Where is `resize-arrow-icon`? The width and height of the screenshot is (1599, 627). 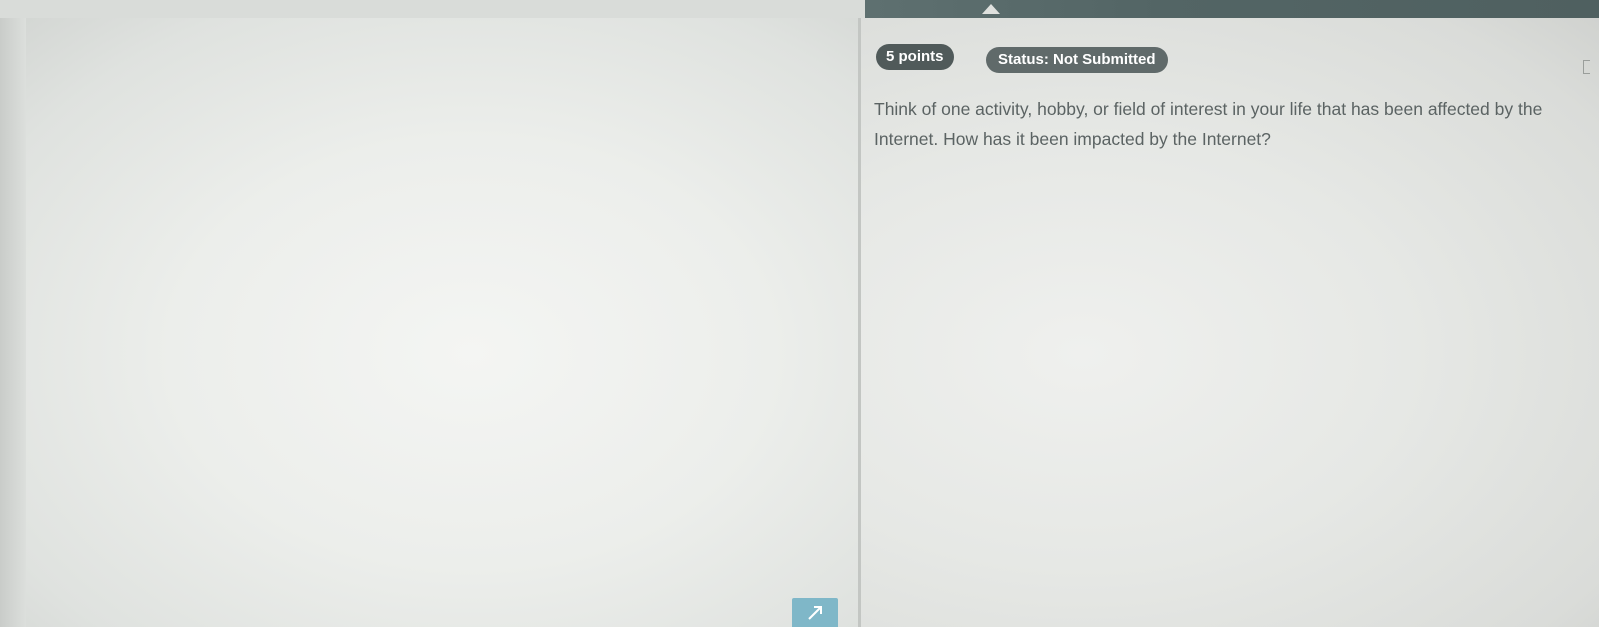 resize-arrow-icon is located at coordinates (815, 613).